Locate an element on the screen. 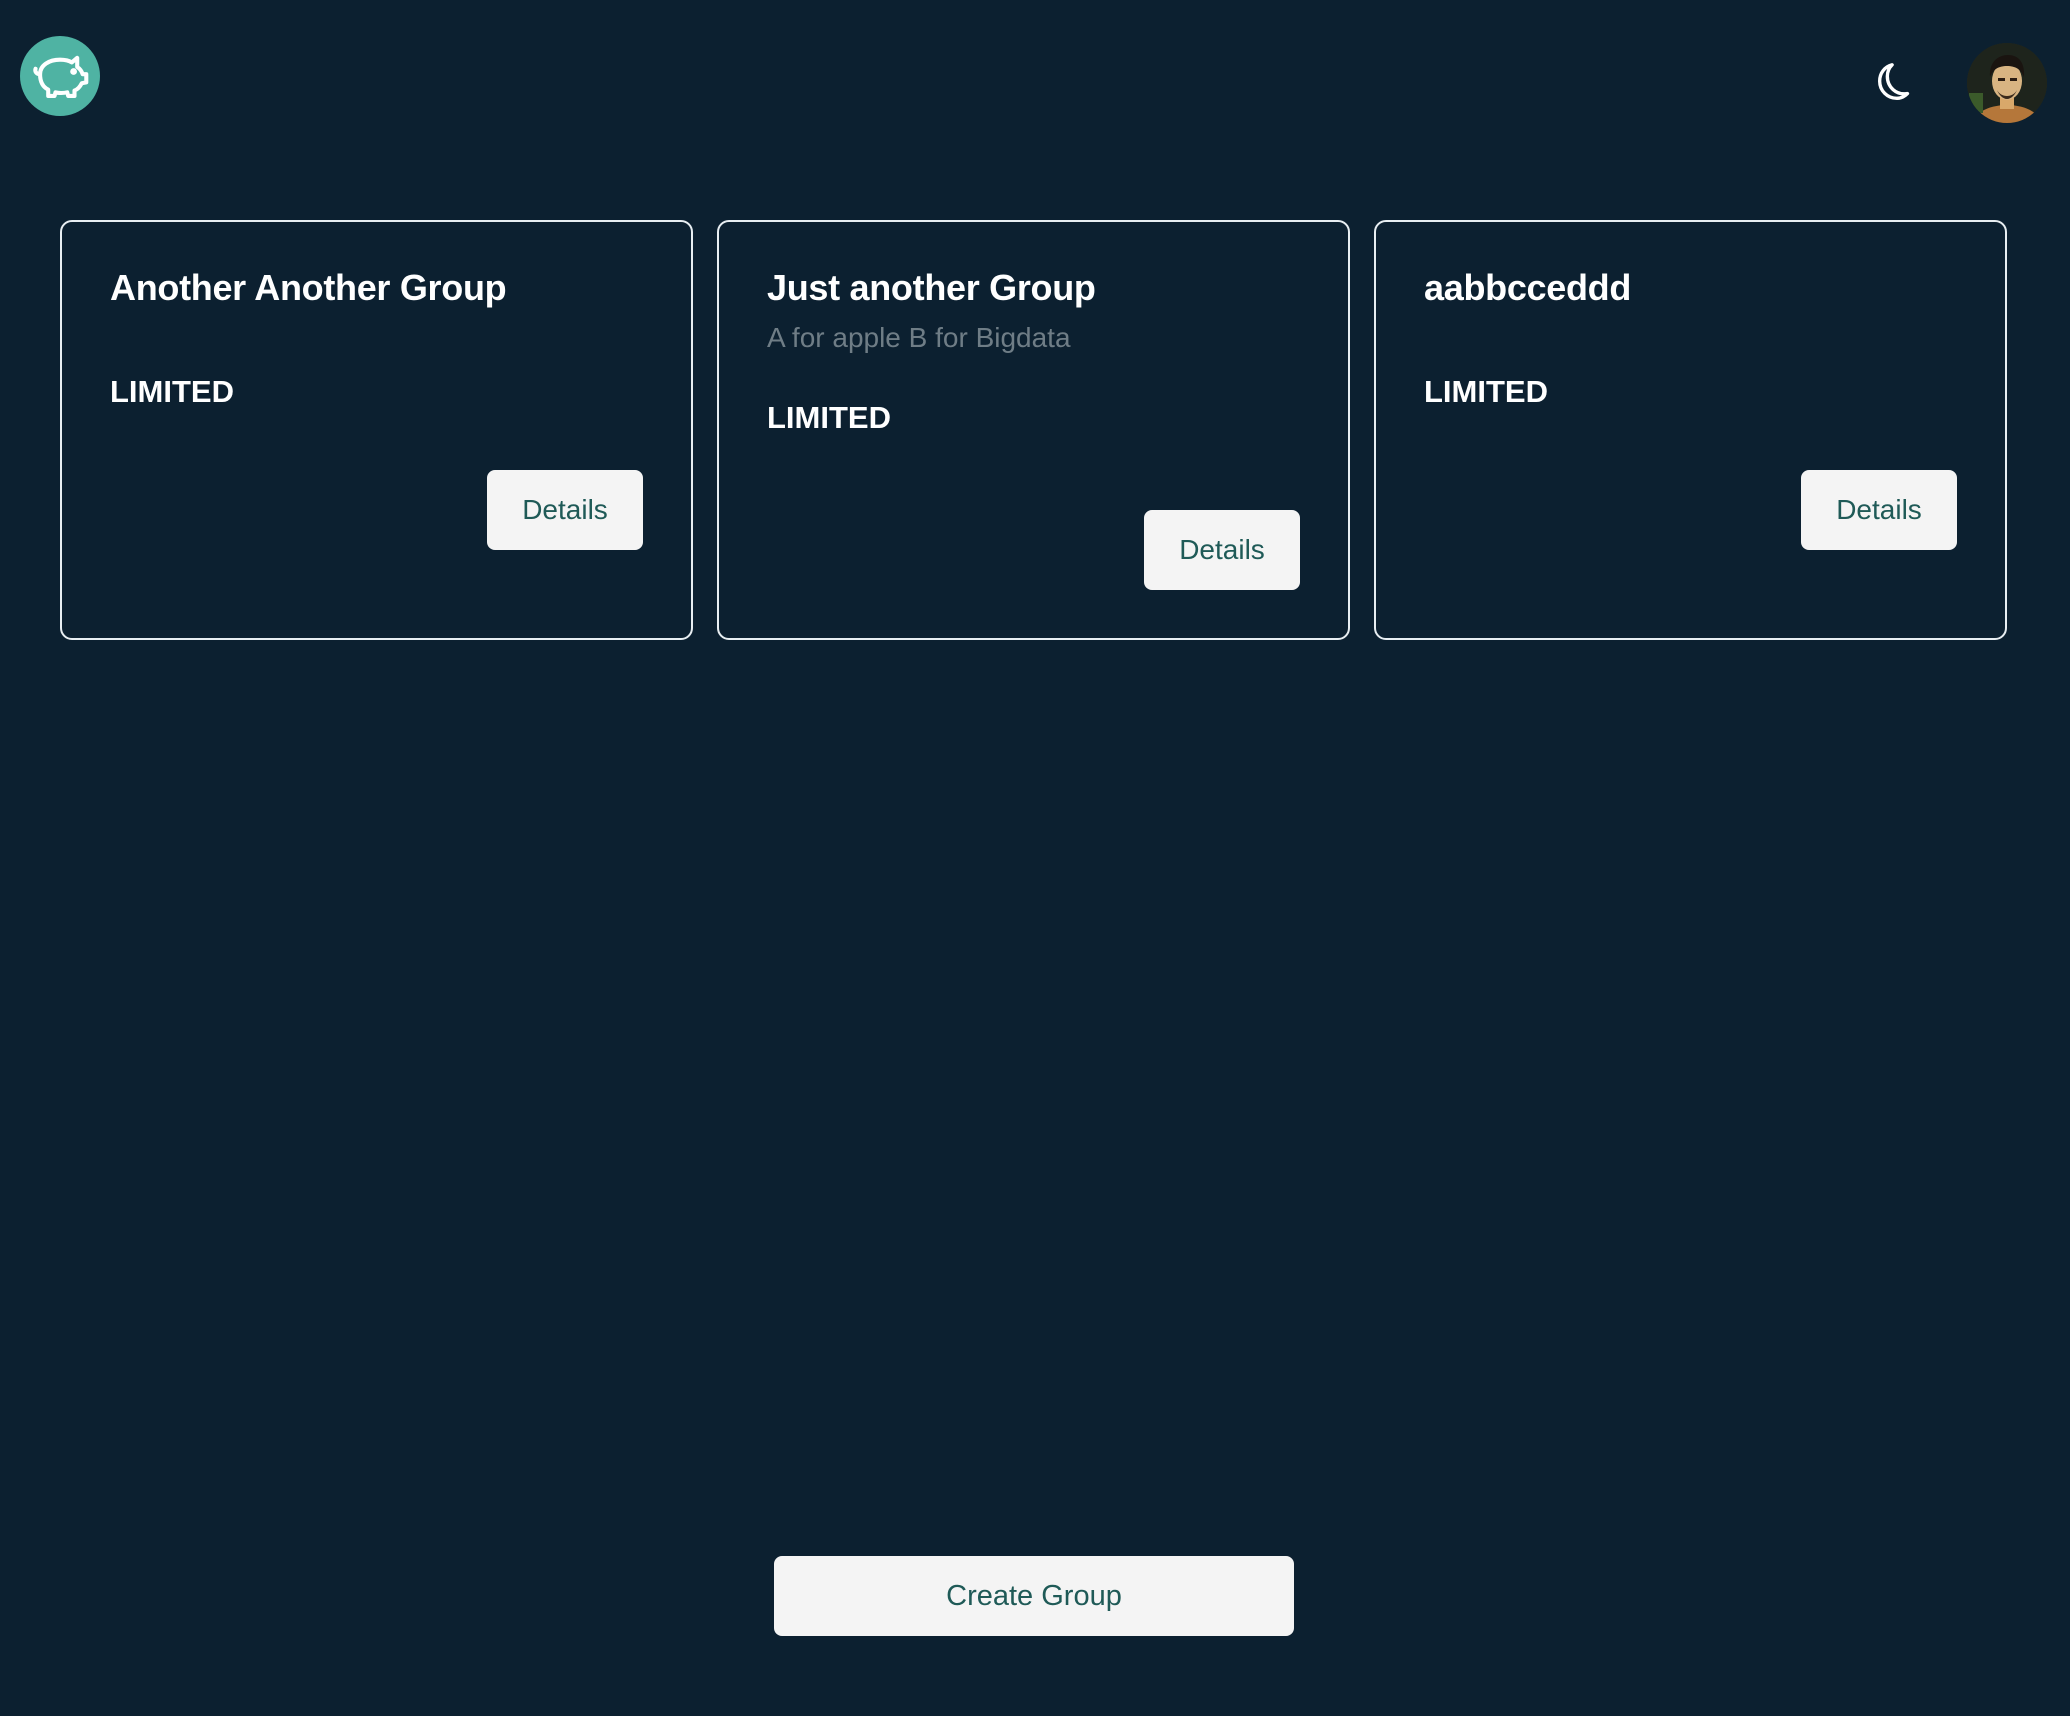 This screenshot has height=1716, width=2070. piggy-bank-icon is located at coordinates (60, 76).